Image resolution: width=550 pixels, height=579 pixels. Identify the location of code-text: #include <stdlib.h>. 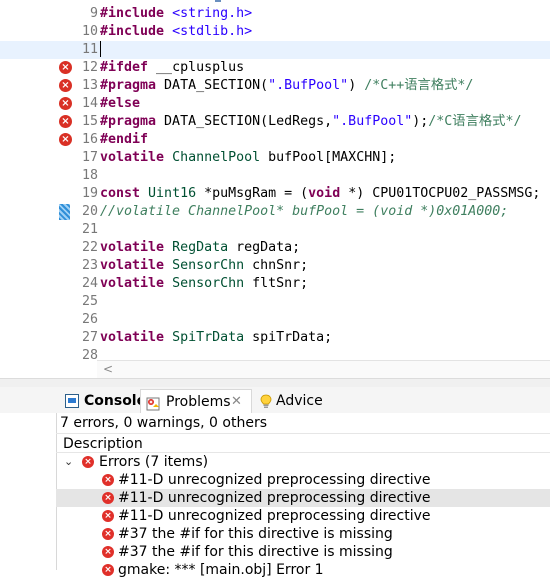
(176, 32).